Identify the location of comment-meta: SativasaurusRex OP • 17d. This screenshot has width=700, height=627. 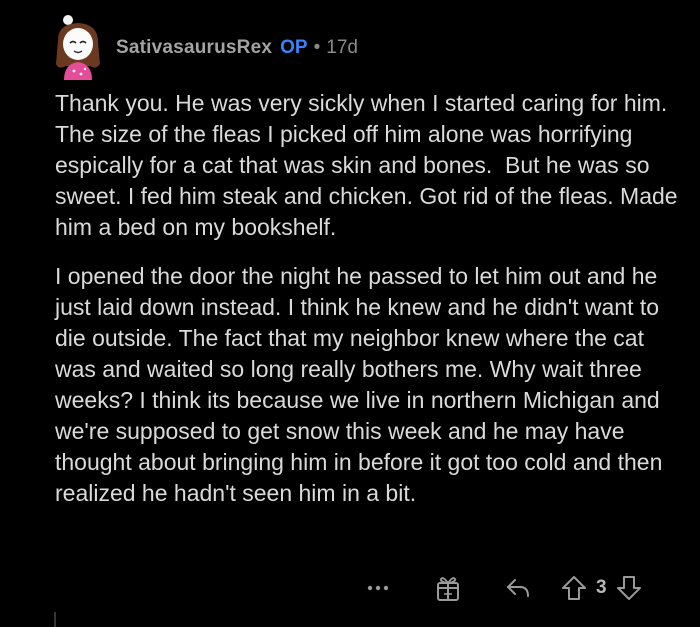
(237, 48).